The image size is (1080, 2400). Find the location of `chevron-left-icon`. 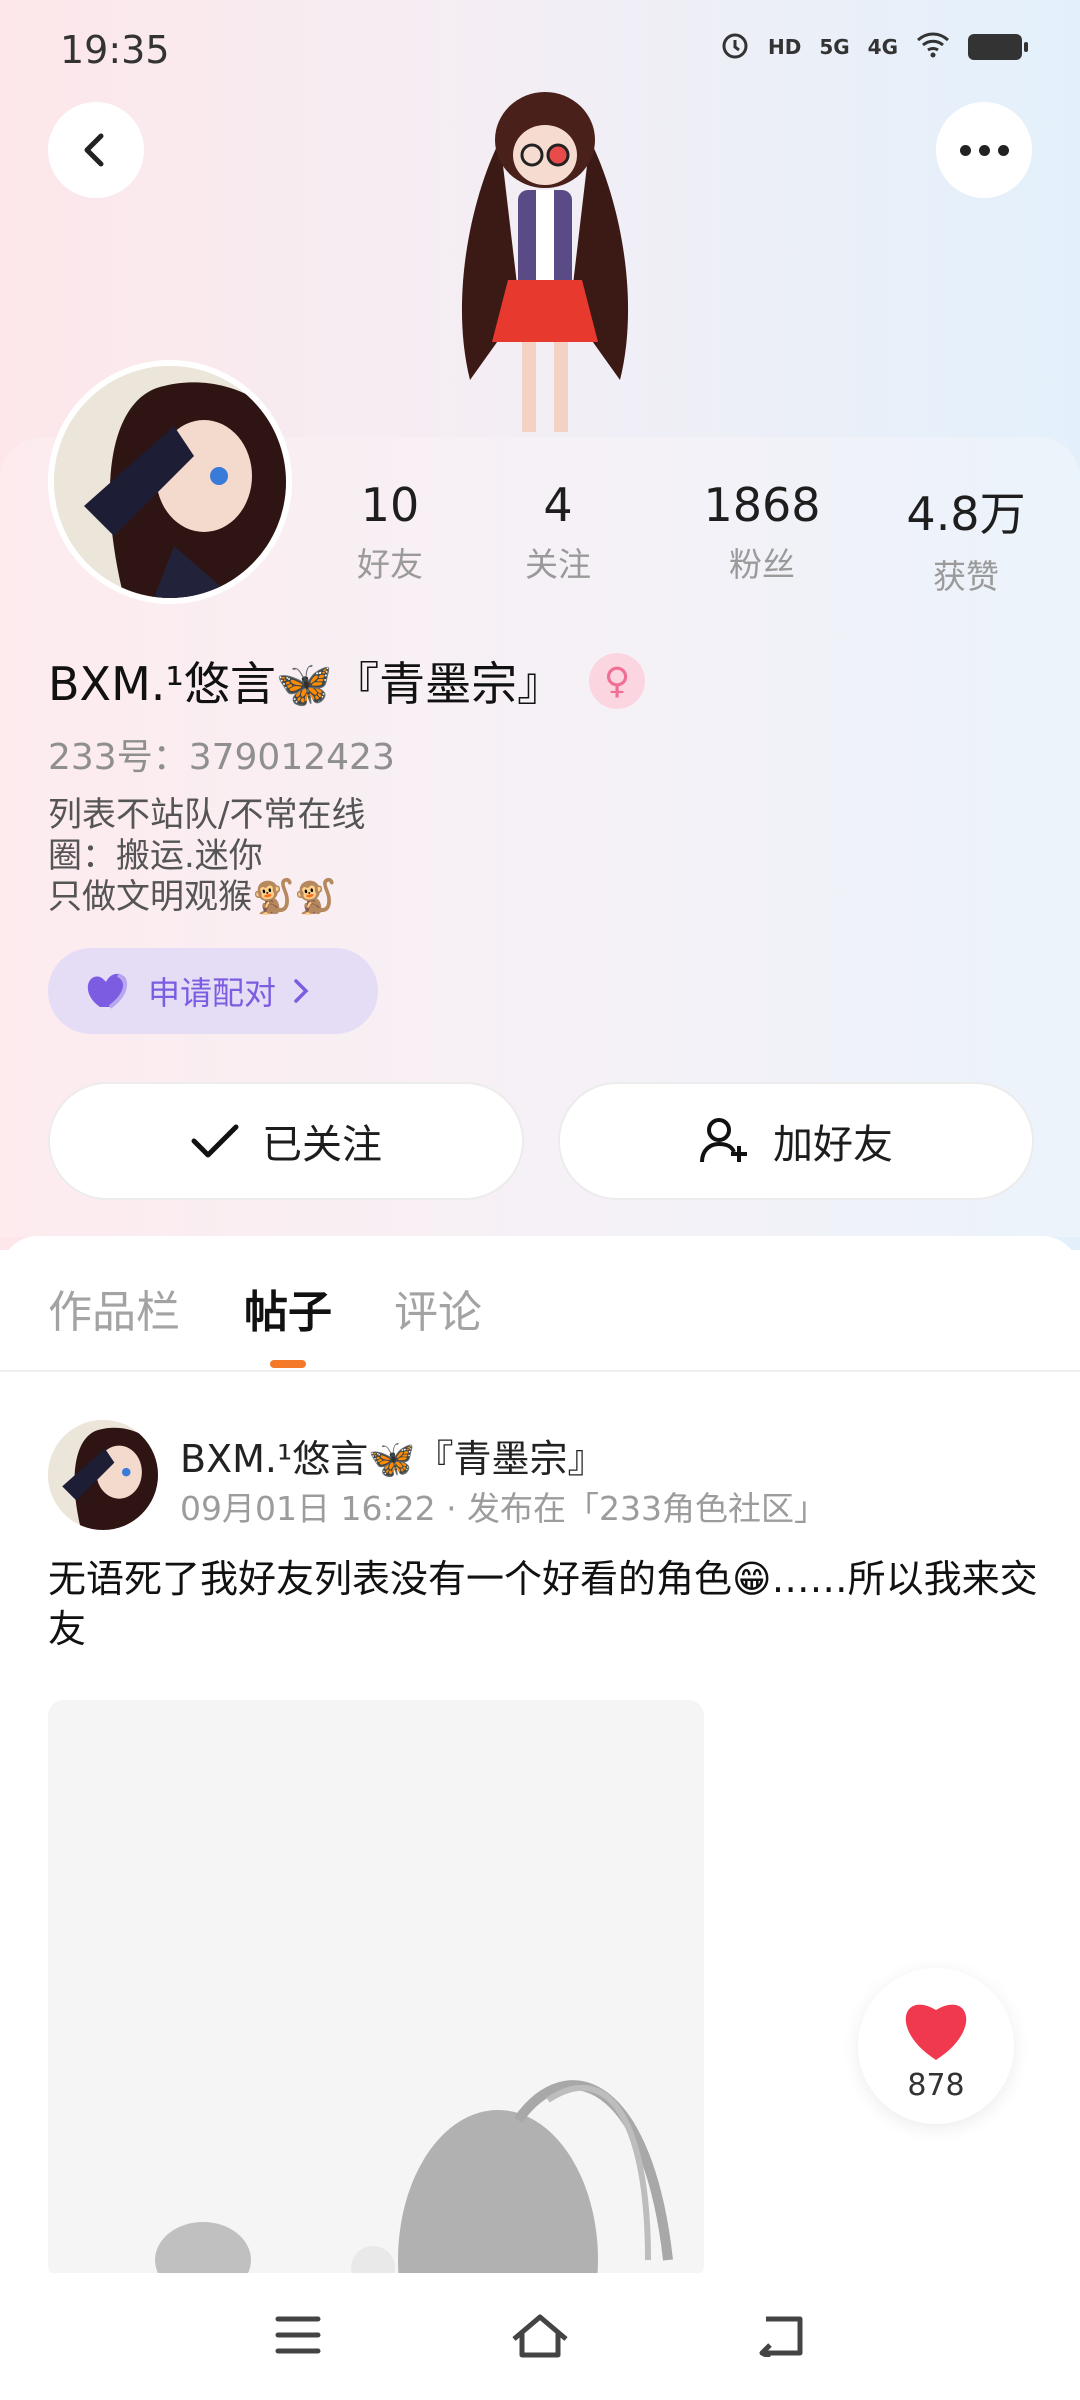

chevron-left-icon is located at coordinates (94, 150).